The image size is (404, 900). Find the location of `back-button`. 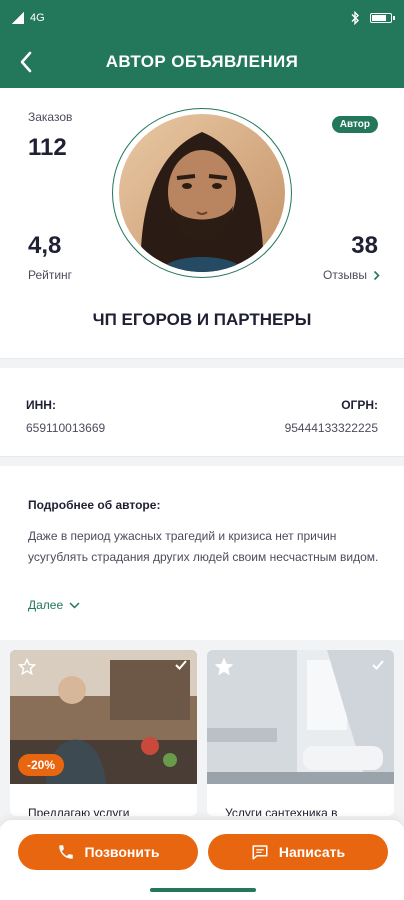

back-button is located at coordinates (26, 62).